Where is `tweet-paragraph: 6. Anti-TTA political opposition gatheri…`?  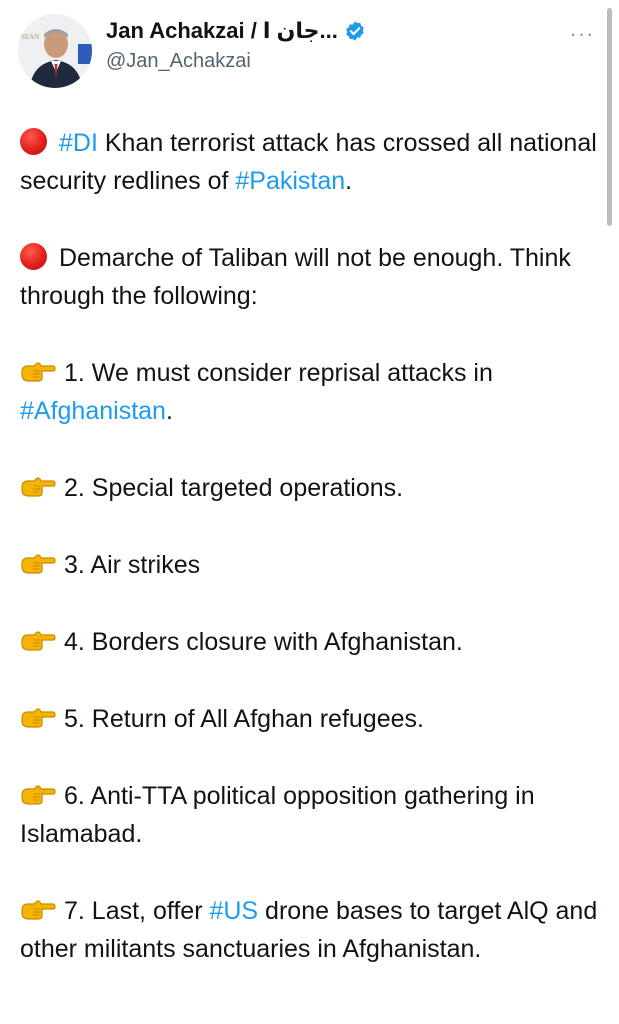 tweet-paragraph: 6. Anti-TTA political opposition gatheri… is located at coordinates (310, 815).